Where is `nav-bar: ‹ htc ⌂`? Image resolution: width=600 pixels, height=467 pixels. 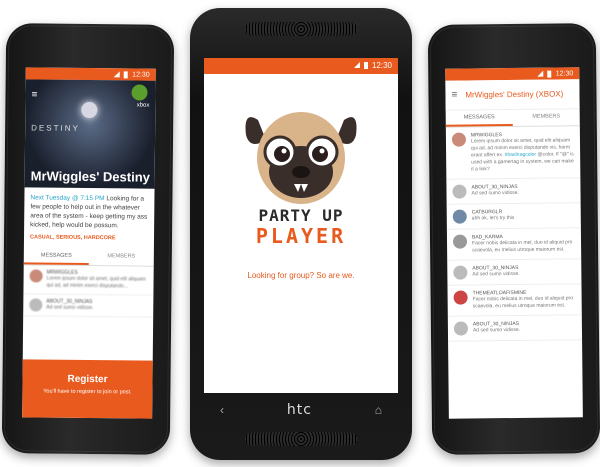 nav-bar: ‹ htc ⌂ is located at coordinates (301, 410).